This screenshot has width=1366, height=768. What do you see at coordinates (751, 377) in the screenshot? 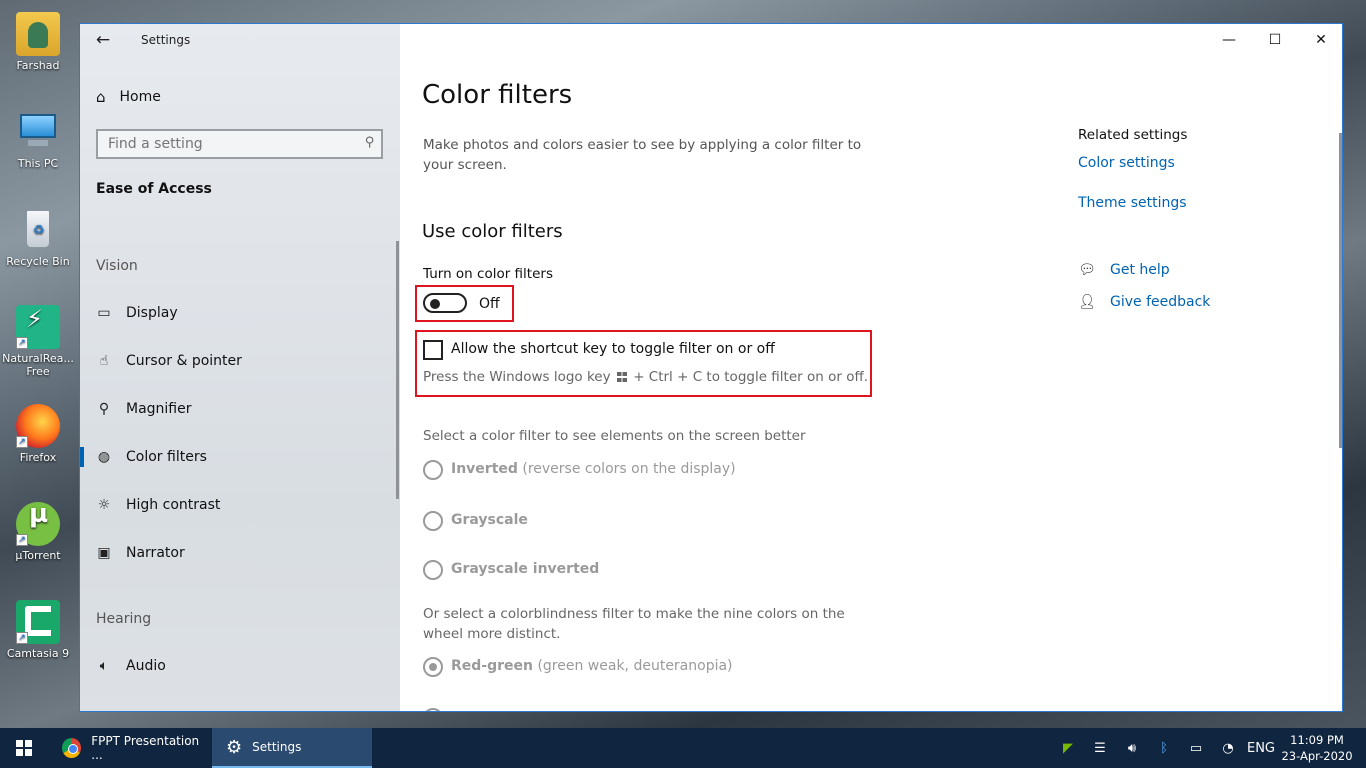
I see `shortcut-hint-after: + Ctrl + C to toggle filter on or off.` at bounding box center [751, 377].